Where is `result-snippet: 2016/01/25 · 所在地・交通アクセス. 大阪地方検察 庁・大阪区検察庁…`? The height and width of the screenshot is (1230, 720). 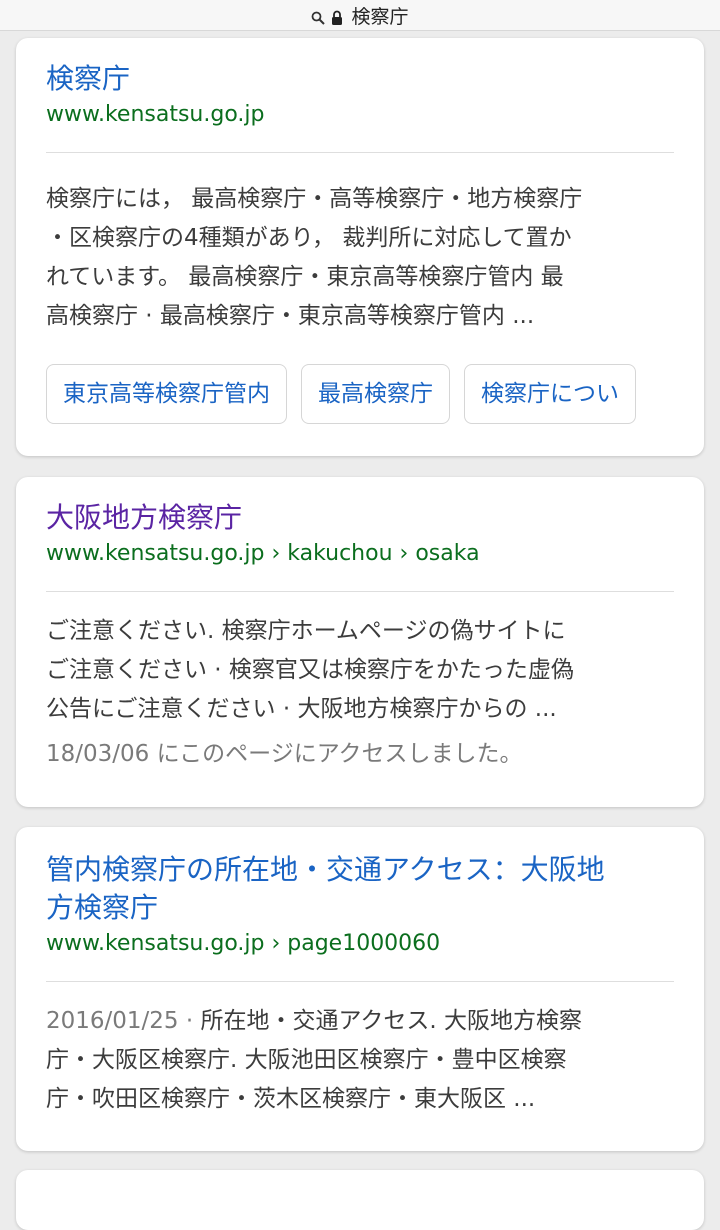 result-snippet: 2016/01/25 · 所在地・交通アクセス. 大阪地方検察 庁・大阪区検察庁… is located at coordinates (360, 1060).